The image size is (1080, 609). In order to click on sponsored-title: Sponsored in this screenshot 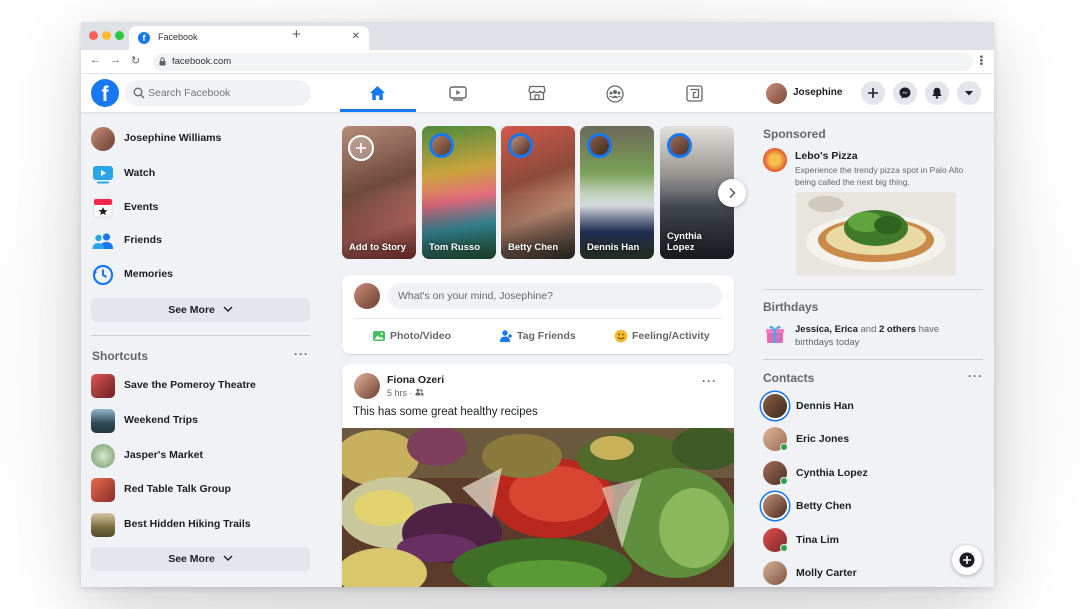, I will do `click(794, 134)`.